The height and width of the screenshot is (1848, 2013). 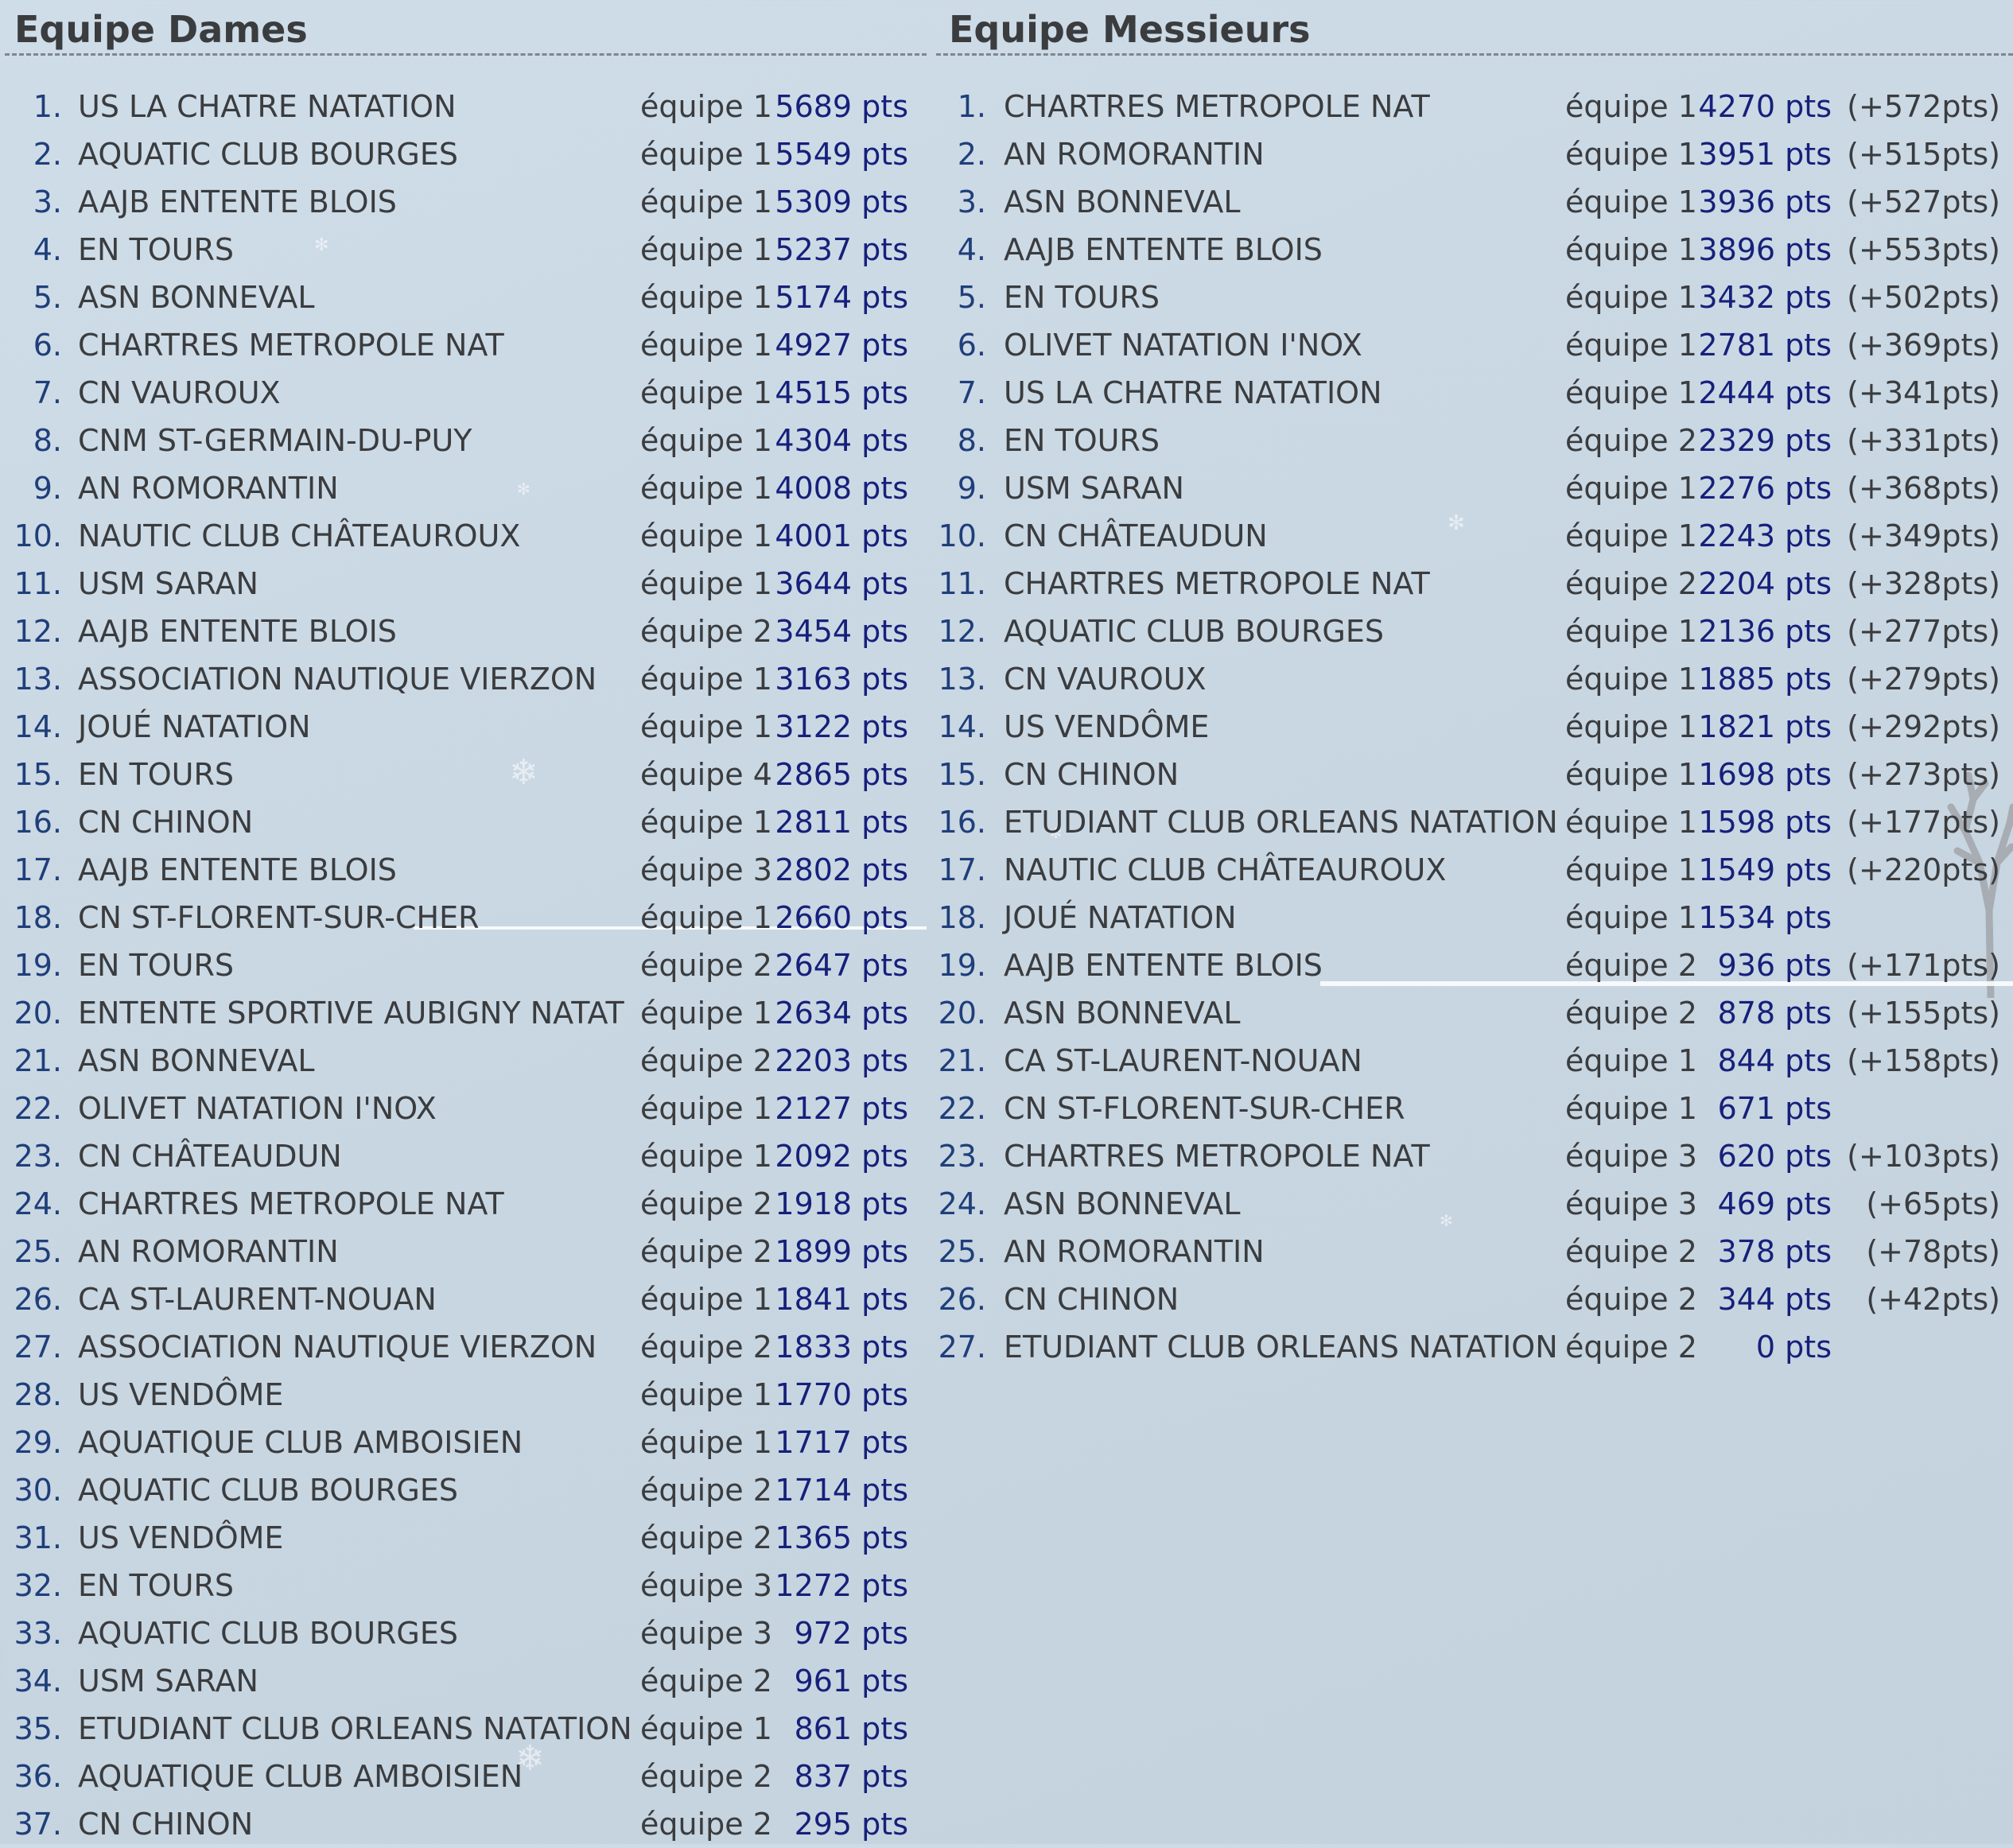 What do you see at coordinates (463, 1585) in the screenshot?
I see `ranking-row: 32. EN TOURS équipe 3 1272 pts` at bounding box center [463, 1585].